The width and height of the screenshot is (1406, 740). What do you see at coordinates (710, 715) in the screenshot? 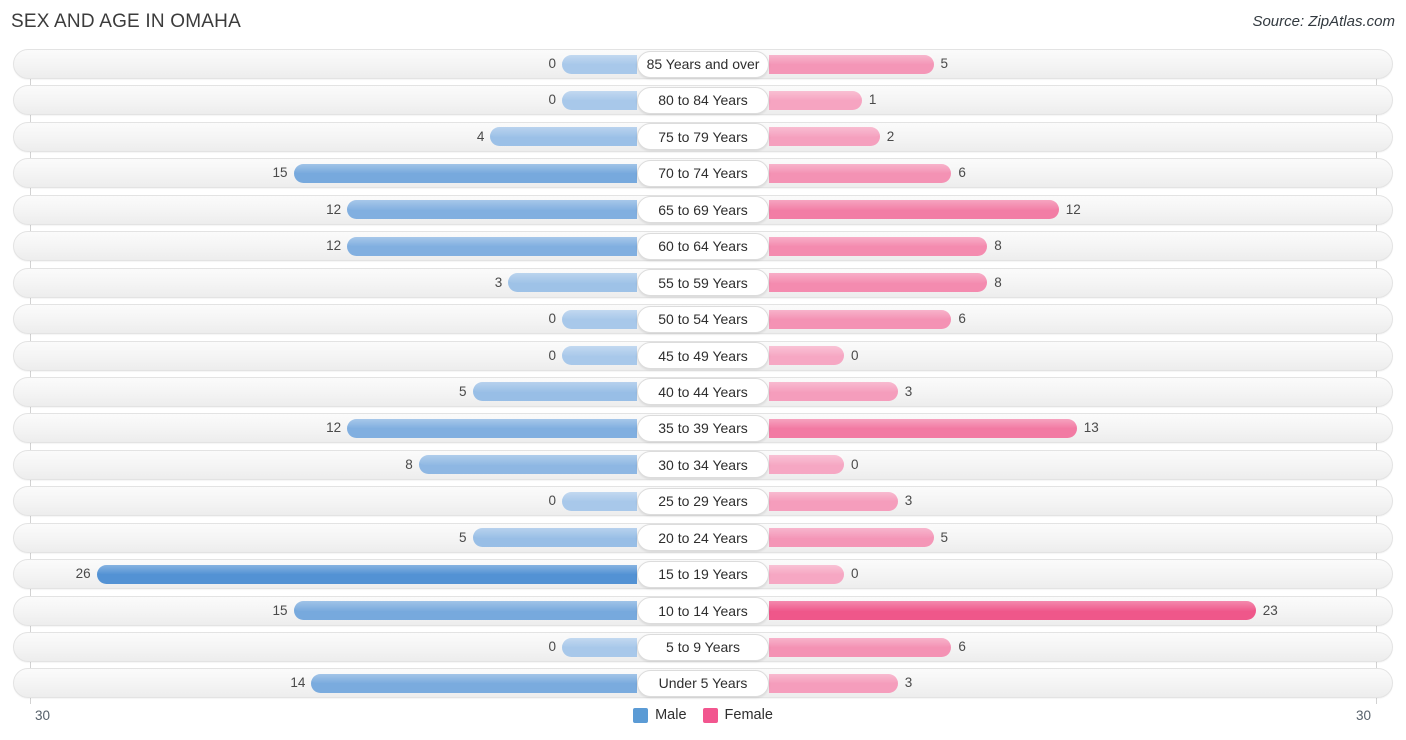
I see `female-color-swatch-icon` at bounding box center [710, 715].